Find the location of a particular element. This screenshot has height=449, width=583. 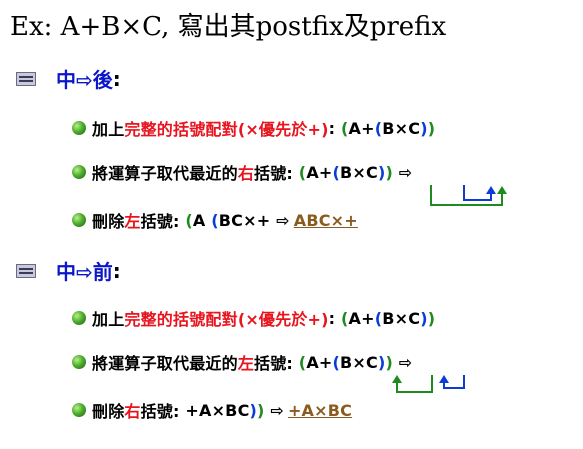

section-prefix: 中⇨前 : is located at coordinates (68, 270).